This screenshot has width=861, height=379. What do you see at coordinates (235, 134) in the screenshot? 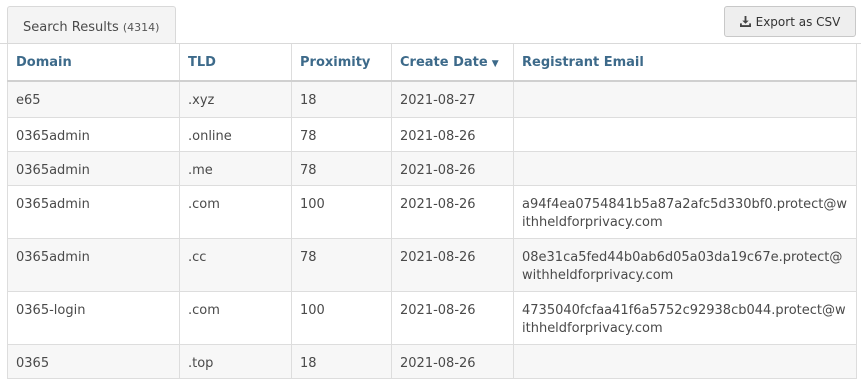
I see `cell-tld: .online` at bounding box center [235, 134].